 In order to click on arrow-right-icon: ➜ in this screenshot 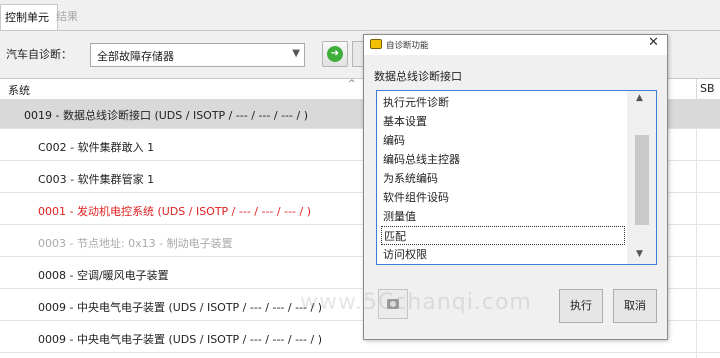, I will do `click(335, 54)`.